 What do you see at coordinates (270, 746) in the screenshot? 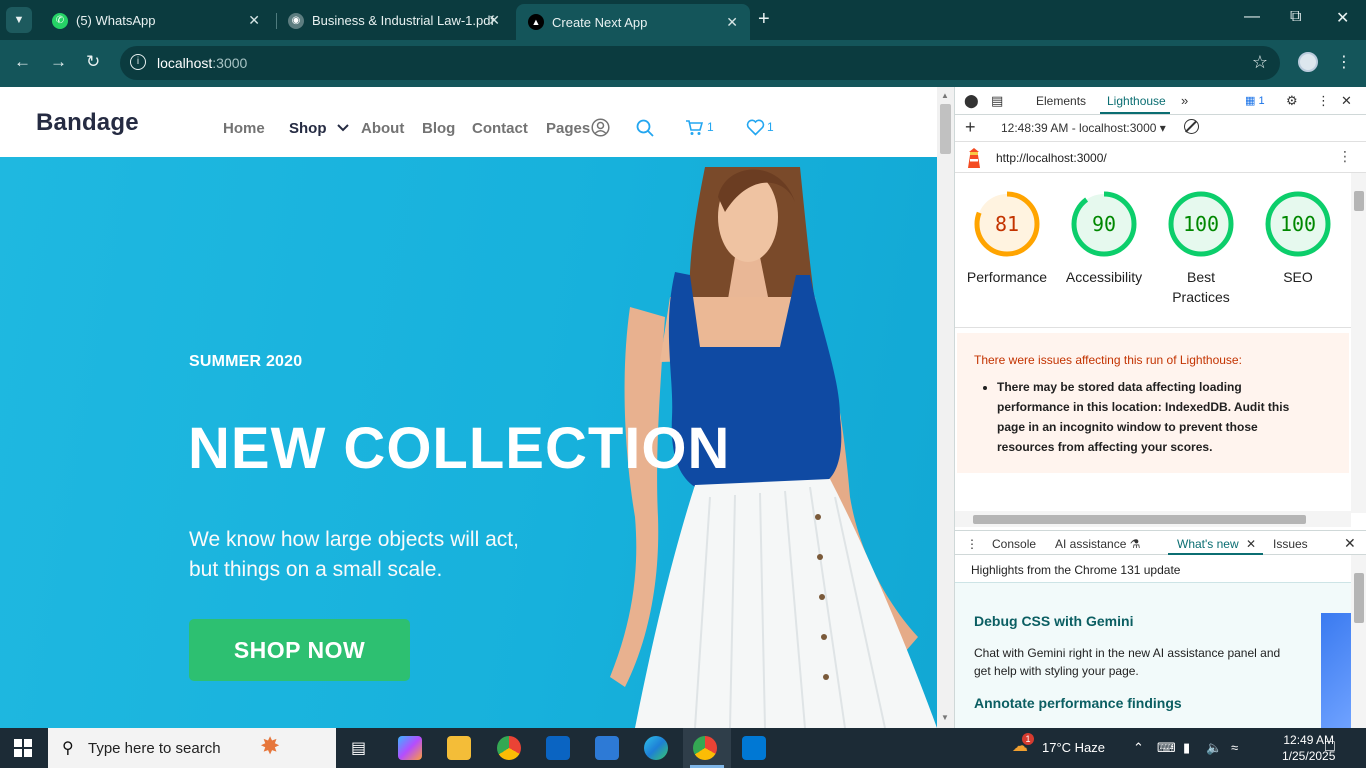
I see `search-highlight-icon: ✸` at bounding box center [270, 746].